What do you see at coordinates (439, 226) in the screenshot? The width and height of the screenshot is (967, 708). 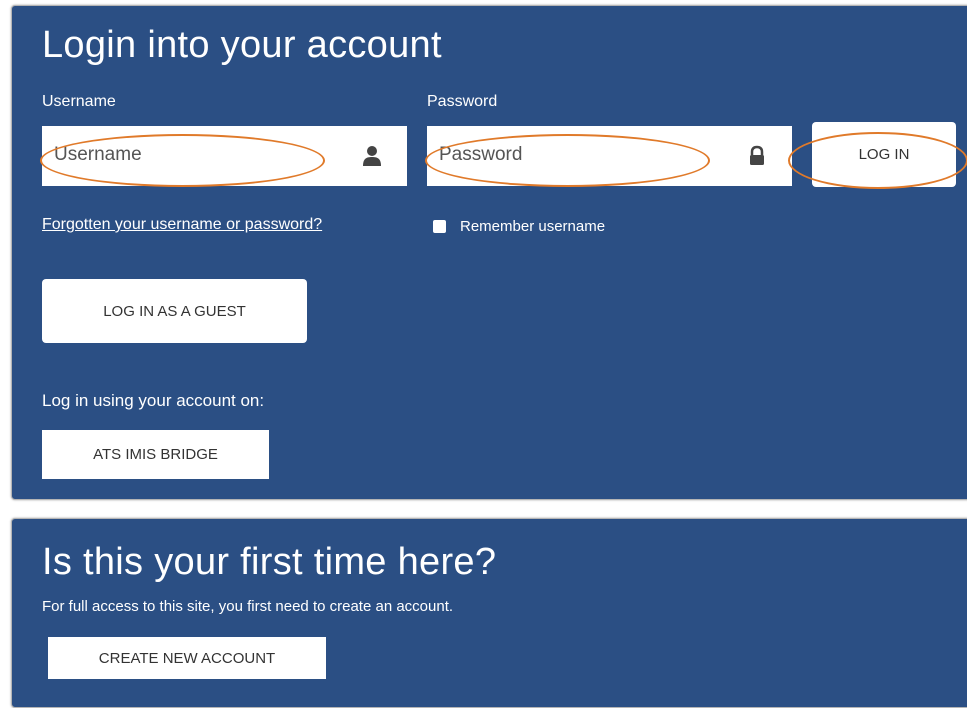 I see `remember-username-checkbox` at bounding box center [439, 226].